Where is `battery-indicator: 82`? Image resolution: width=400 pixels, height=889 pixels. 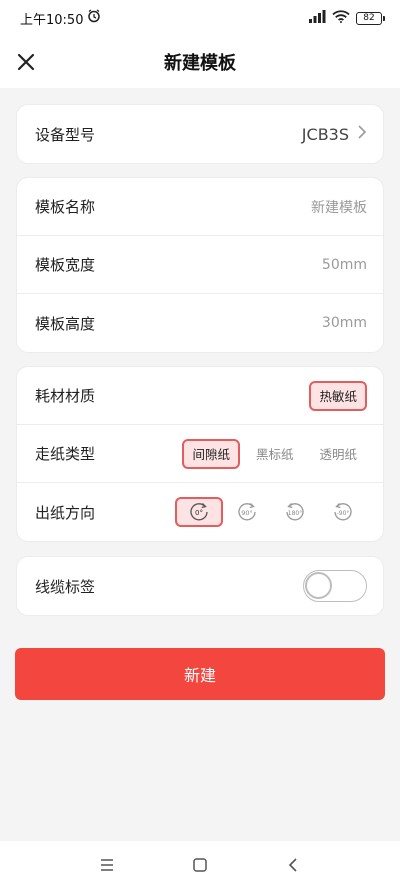 battery-indicator: 82 is located at coordinates (370, 18).